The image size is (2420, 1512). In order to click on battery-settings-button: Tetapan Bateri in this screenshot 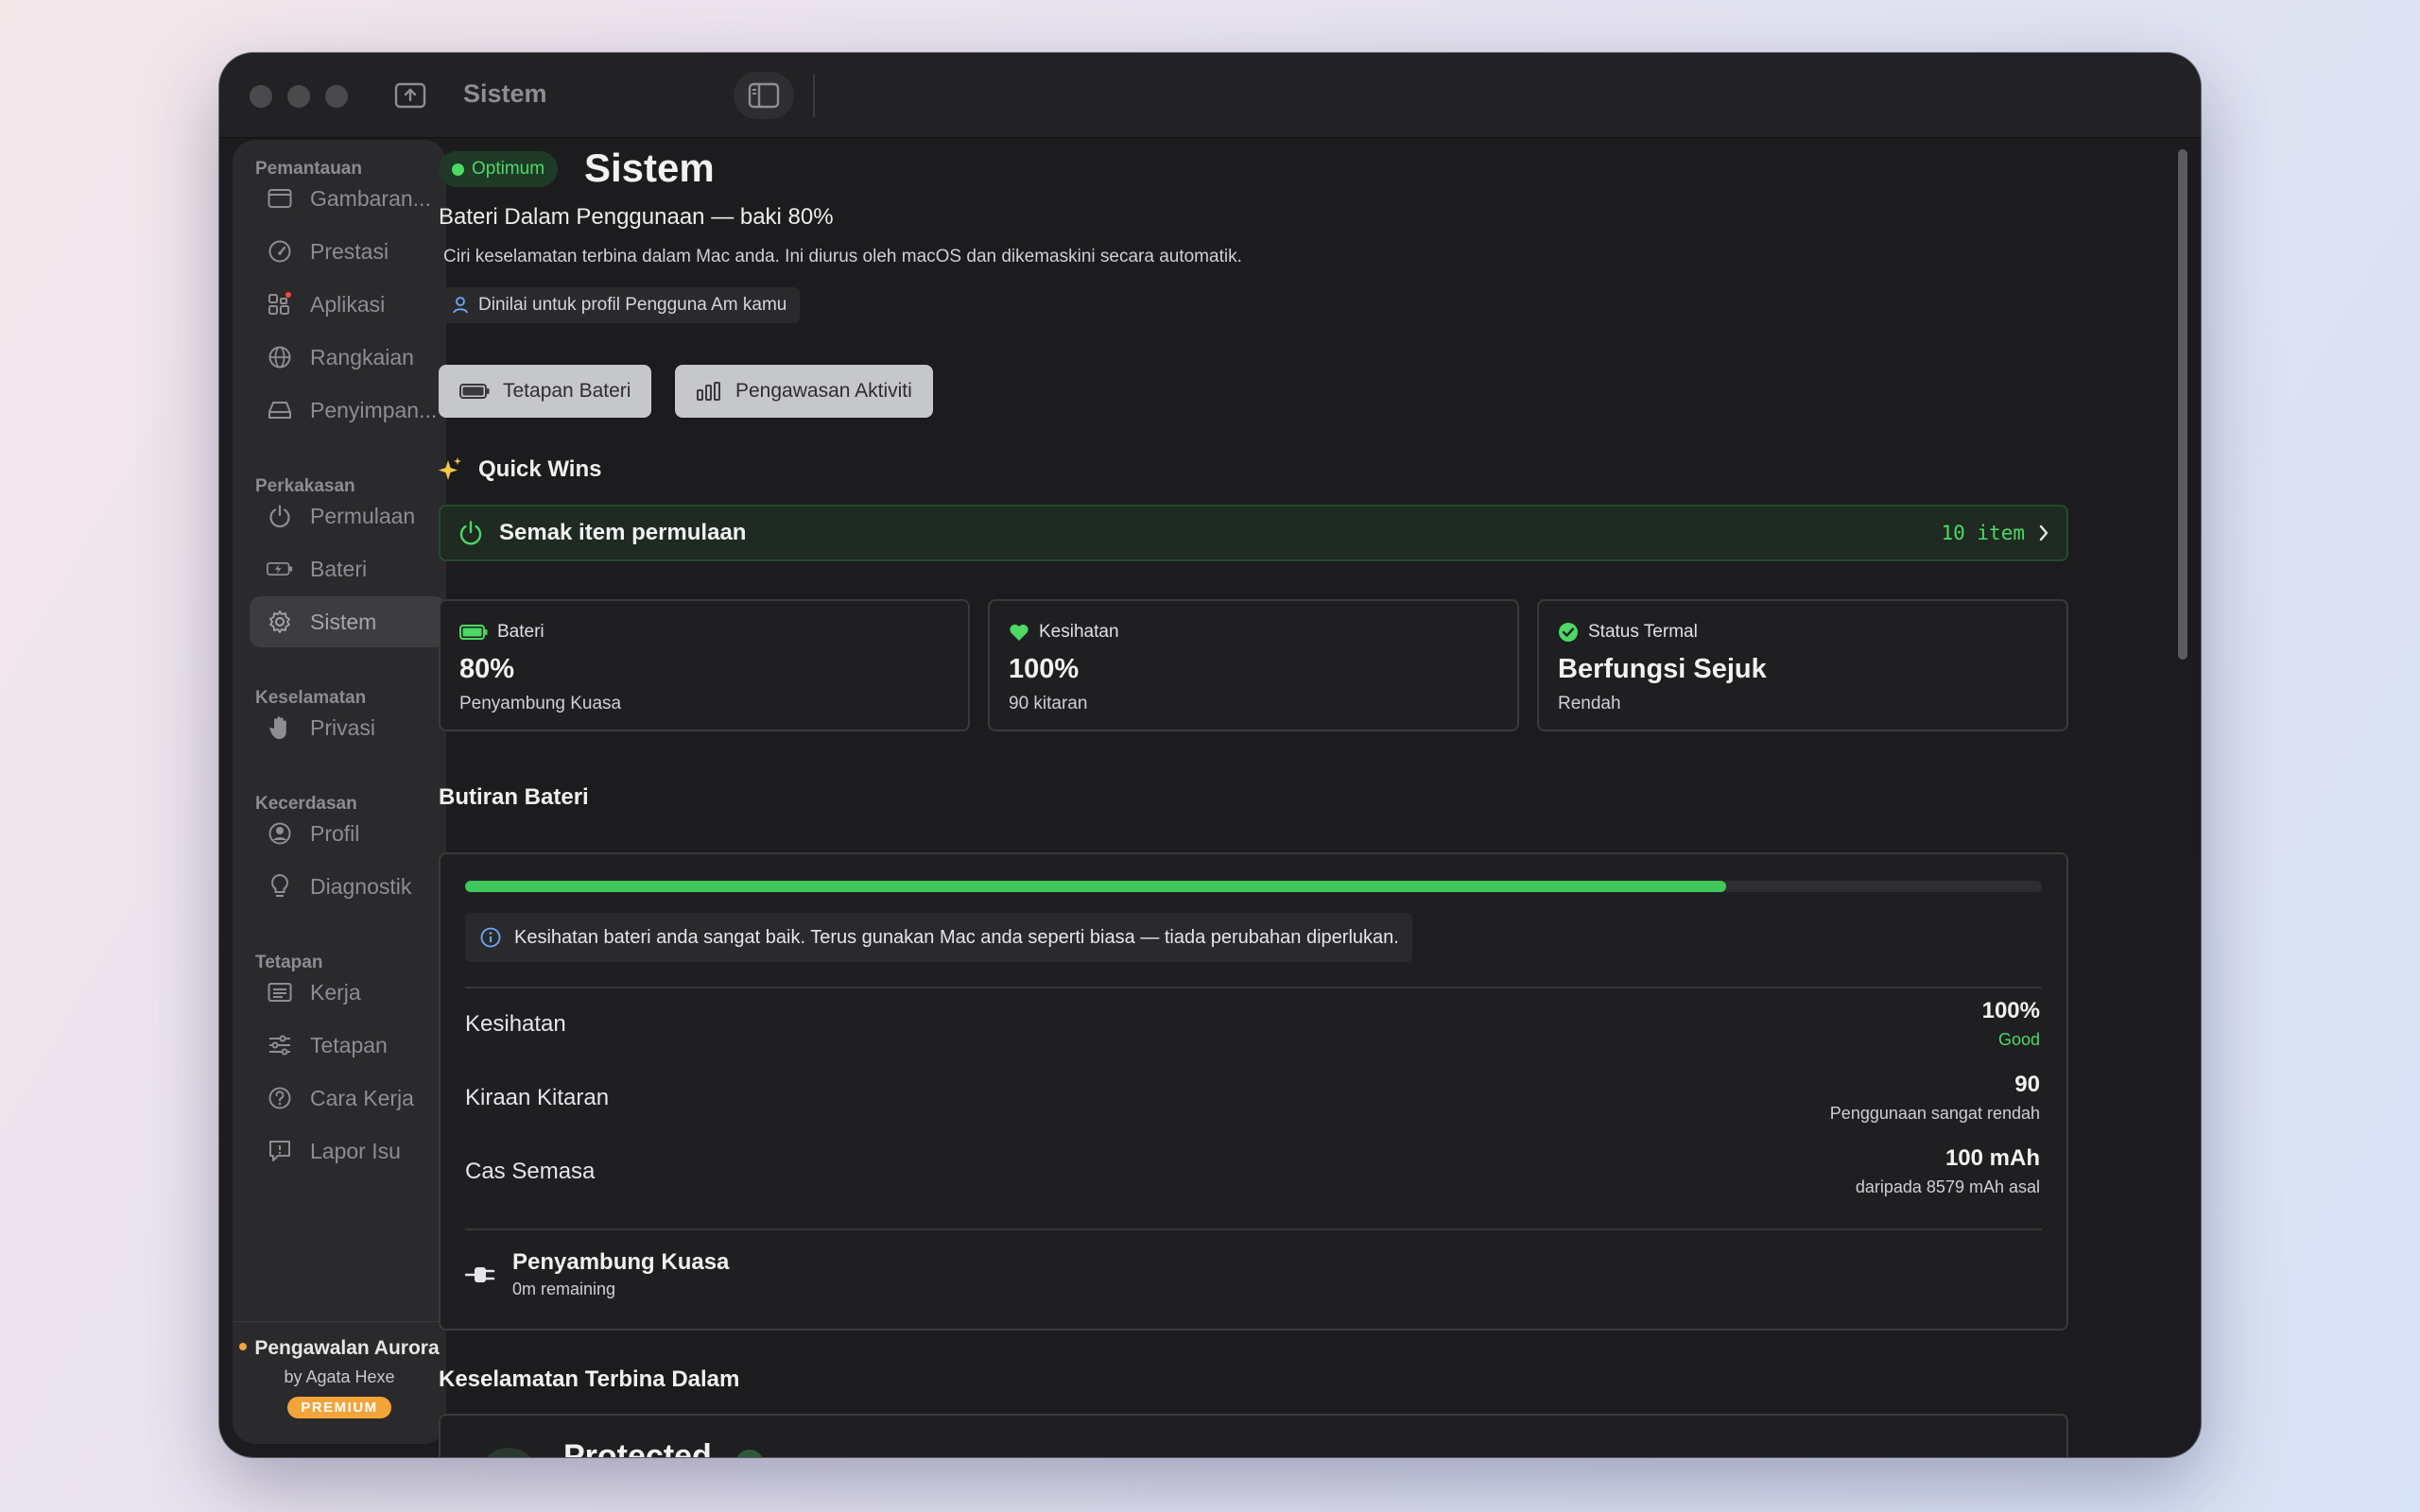, I will do `click(545, 391)`.